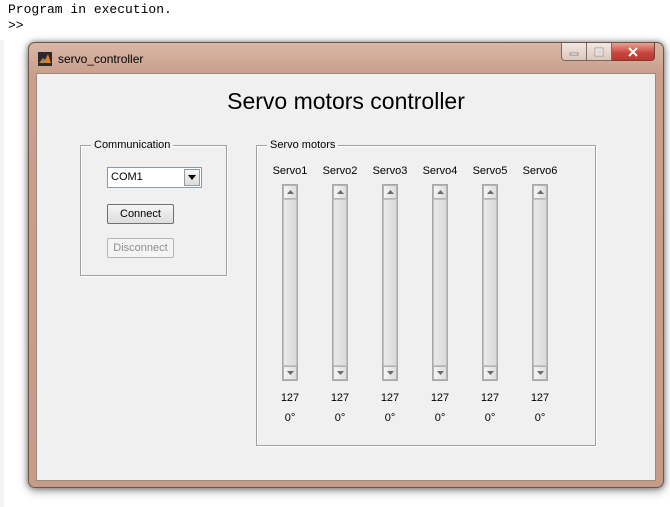 The height and width of the screenshot is (507, 670). I want to click on servo5-slider-thumb, so click(490, 282).